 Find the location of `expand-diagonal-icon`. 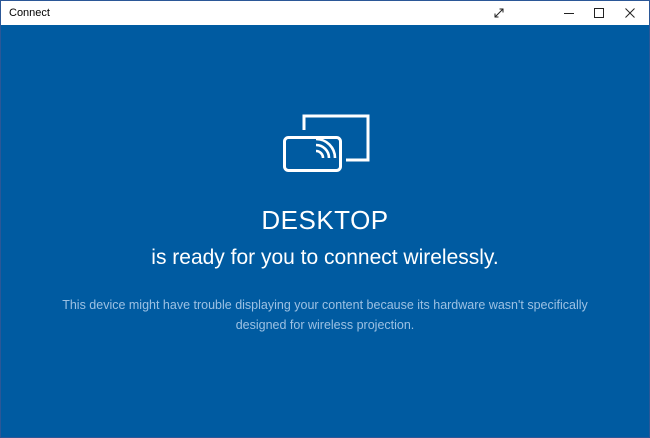

expand-diagonal-icon is located at coordinates (499, 13).